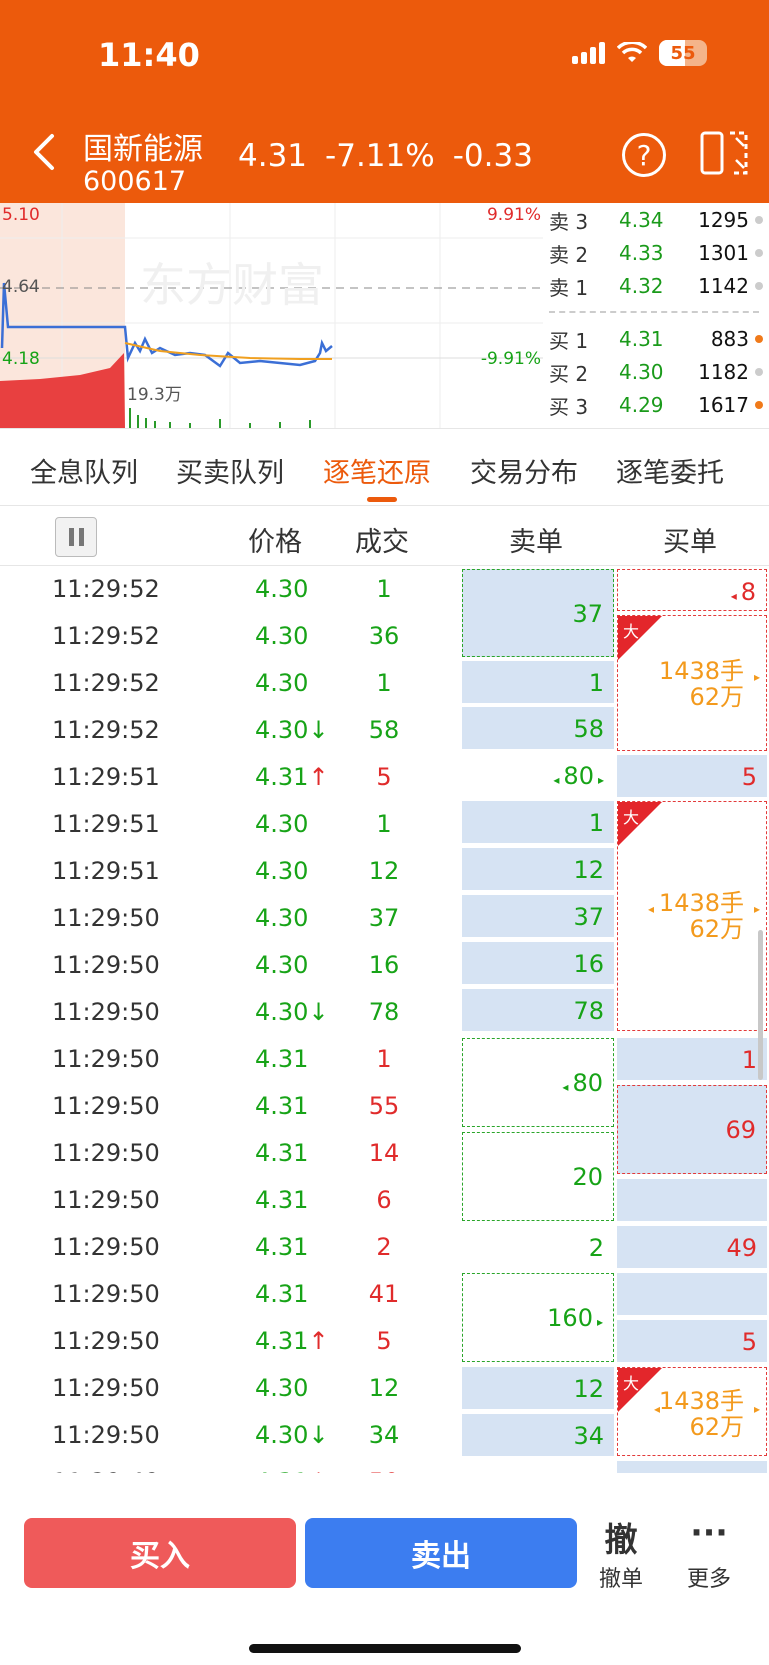  Describe the element at coordinates (384, 1106) in the screenshot. I see `trade-volume: 55` at that location.